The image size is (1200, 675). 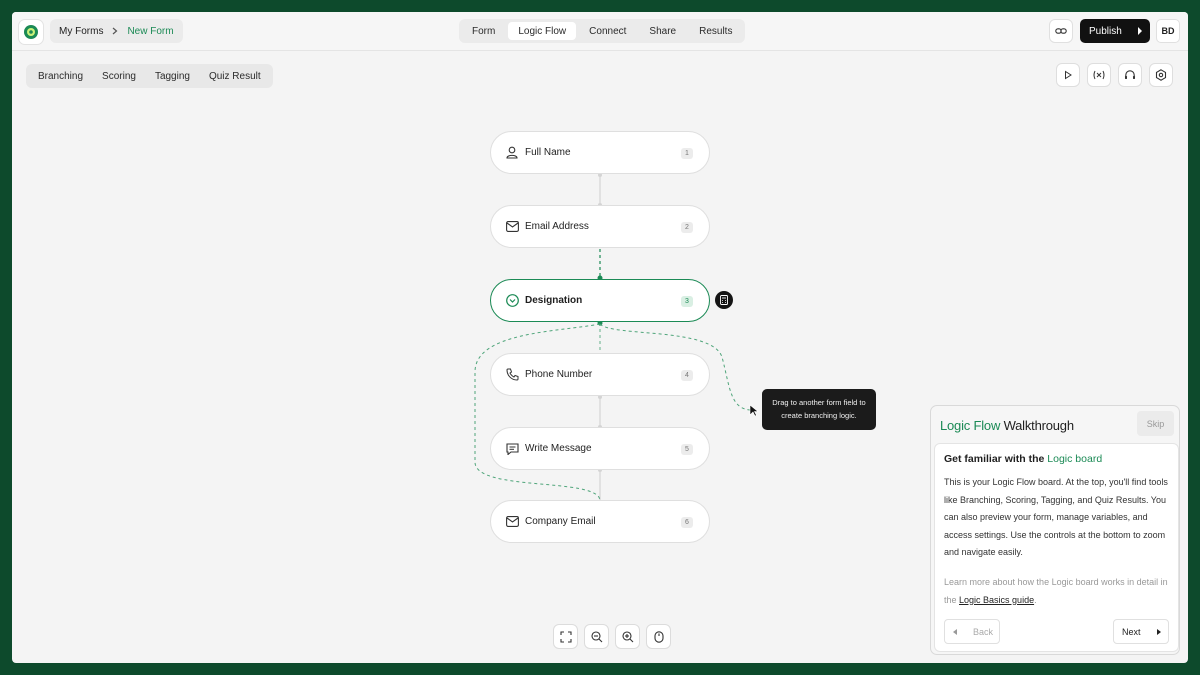 I want to click on zoom-in-button, so click(x=627, y=636).